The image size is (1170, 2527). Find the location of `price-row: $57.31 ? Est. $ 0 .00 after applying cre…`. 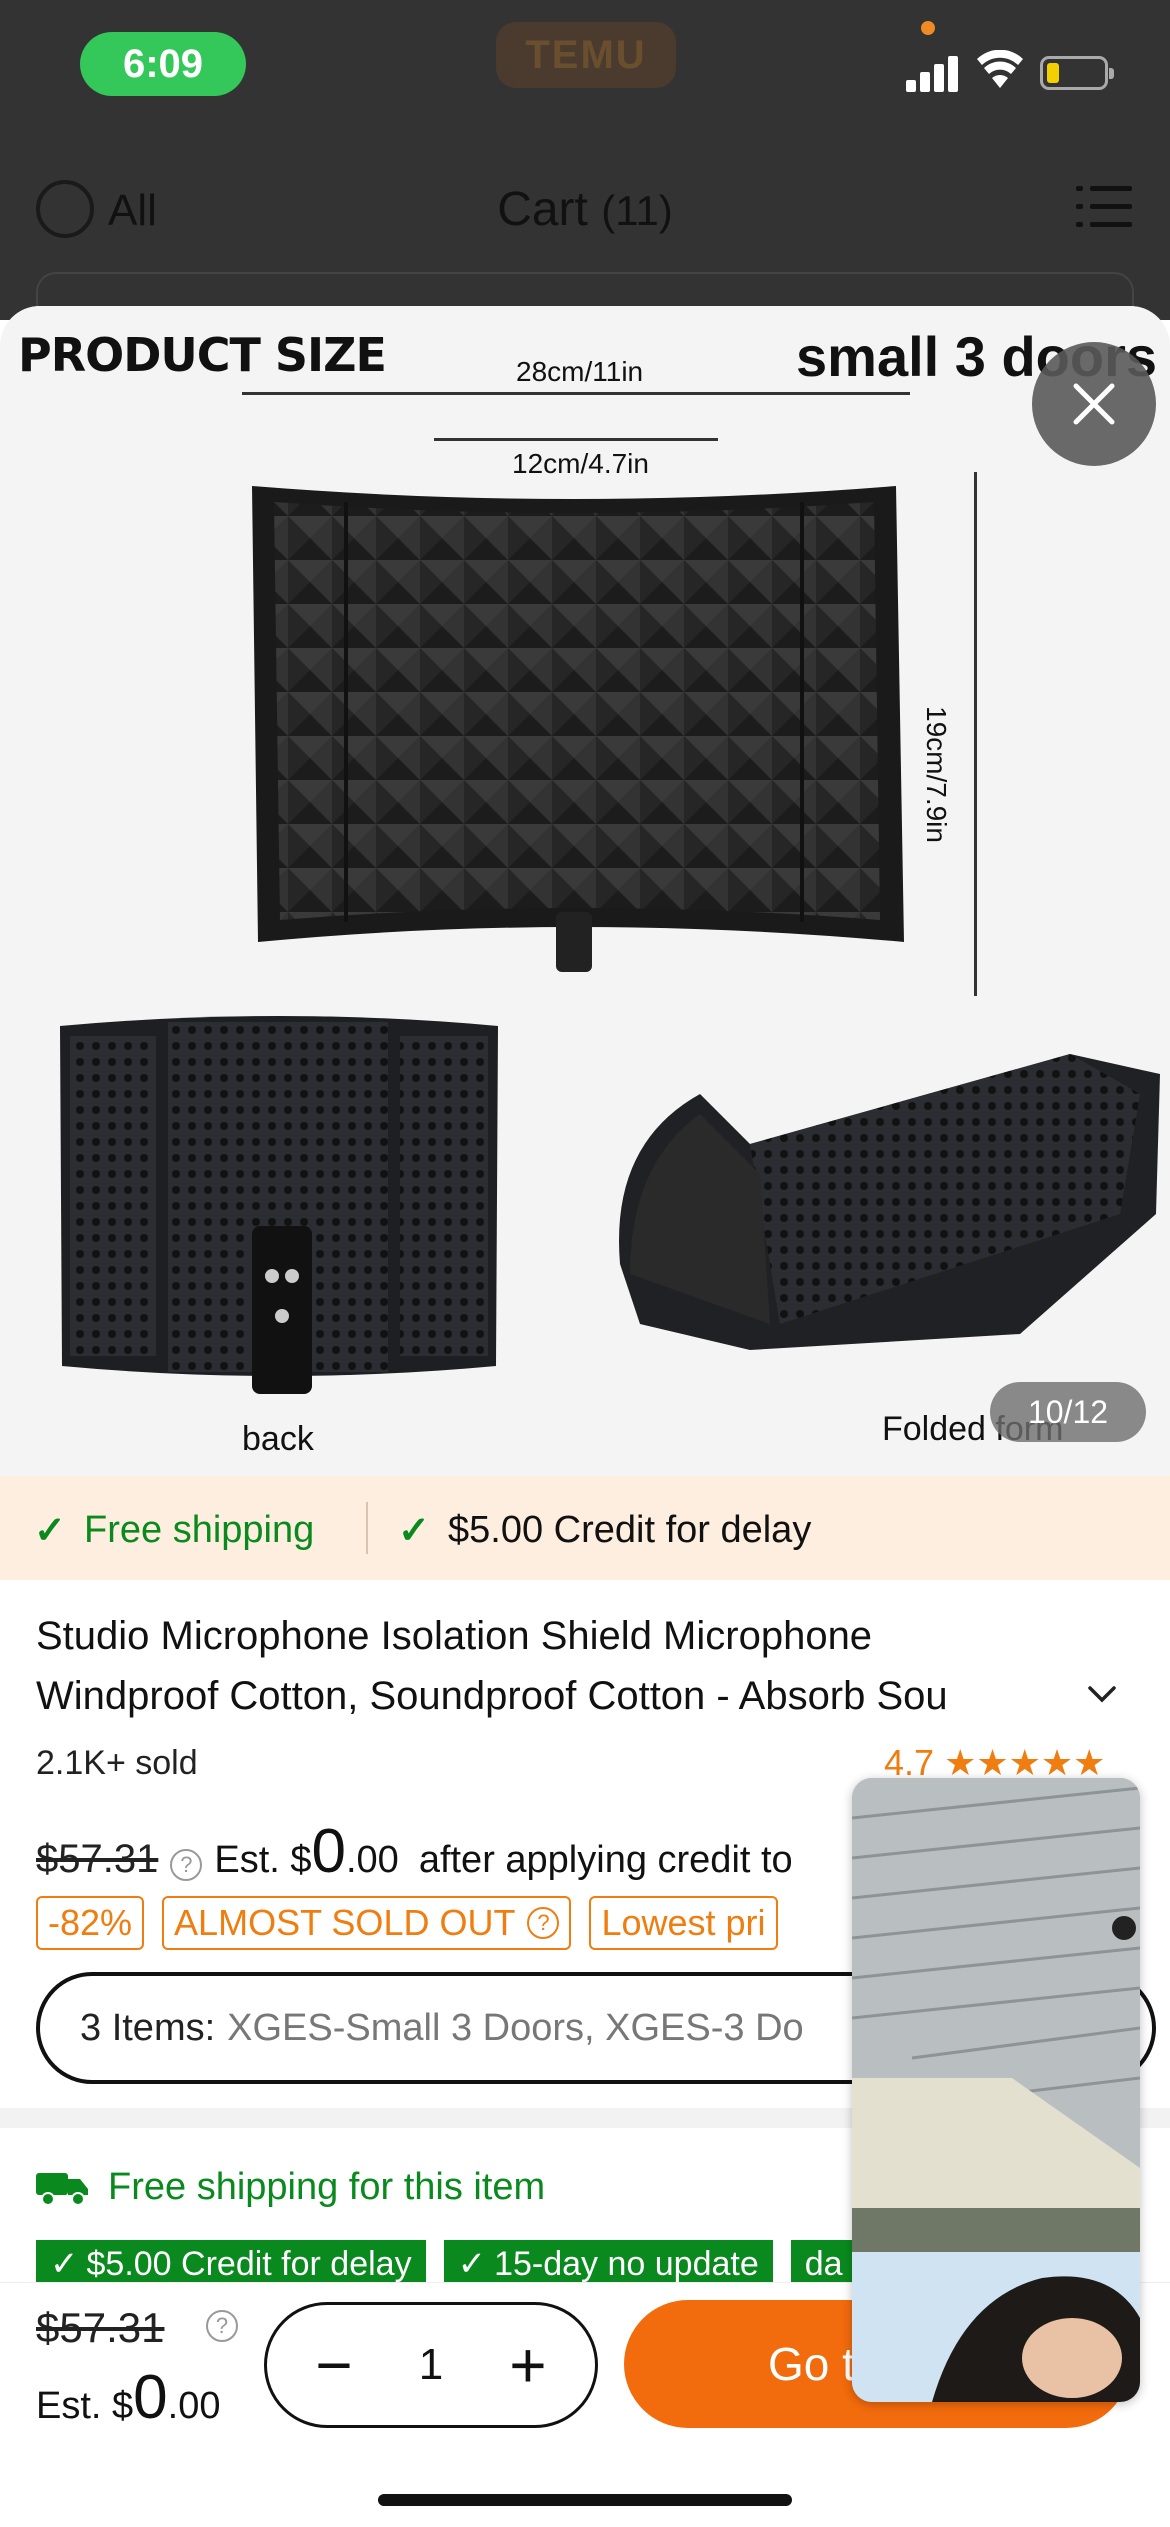

price-row: $57.31 ? Est. $ 0 .00 after applying cre… is located at coordinates (414, 1851).